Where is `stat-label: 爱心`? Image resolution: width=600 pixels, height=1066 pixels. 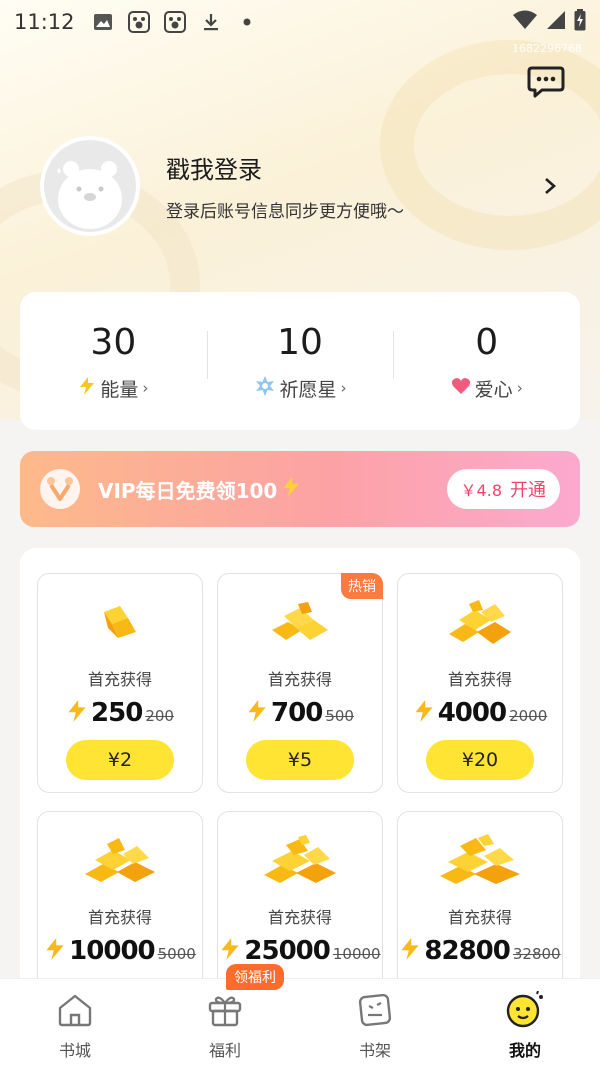
stat-label: 爱心 is located at coordinates (493, 389).